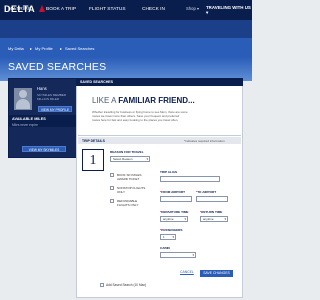 This screenshot has width=320, height=300. What do you see at coordinates (208, 219) in the screenshot?
I see `return-time-value: anytime` at bounding box center [208, 219].